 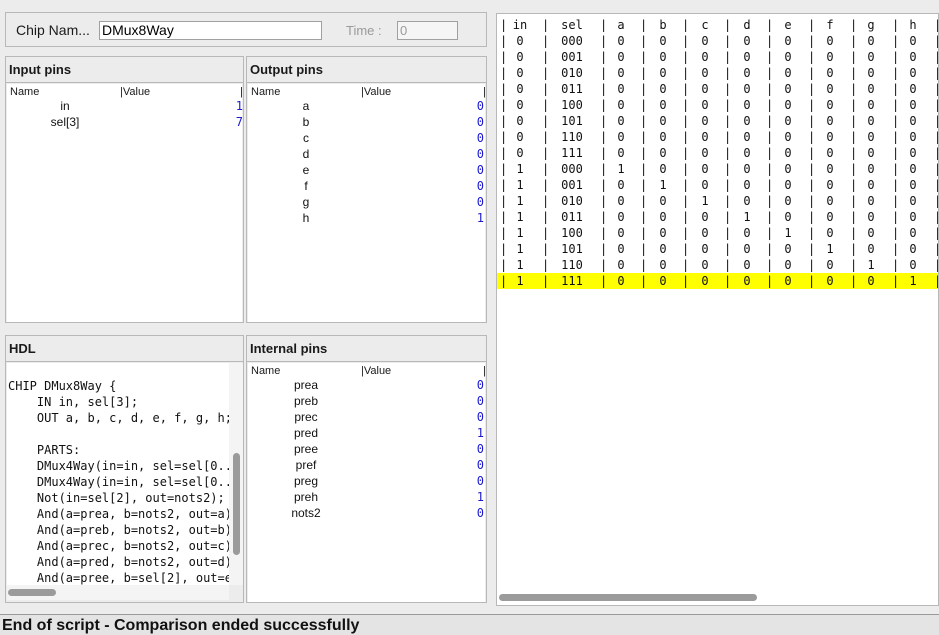 I want to click on output-pins-table: Name |Value | a0b0c0d0e0f0g0h1, so click(x=367, y=203).